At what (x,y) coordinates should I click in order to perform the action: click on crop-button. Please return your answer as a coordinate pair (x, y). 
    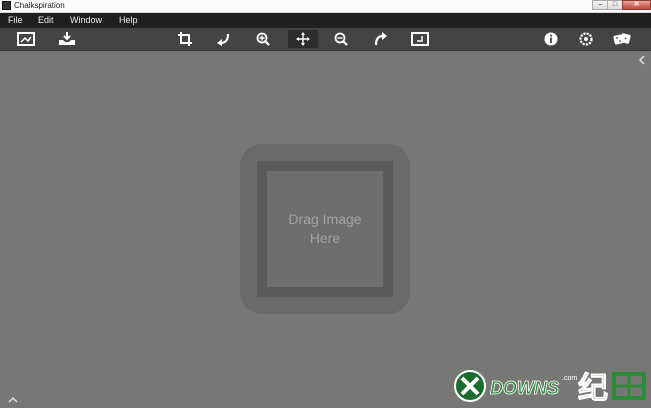
    Looking at the image, I should click on (185, 39).